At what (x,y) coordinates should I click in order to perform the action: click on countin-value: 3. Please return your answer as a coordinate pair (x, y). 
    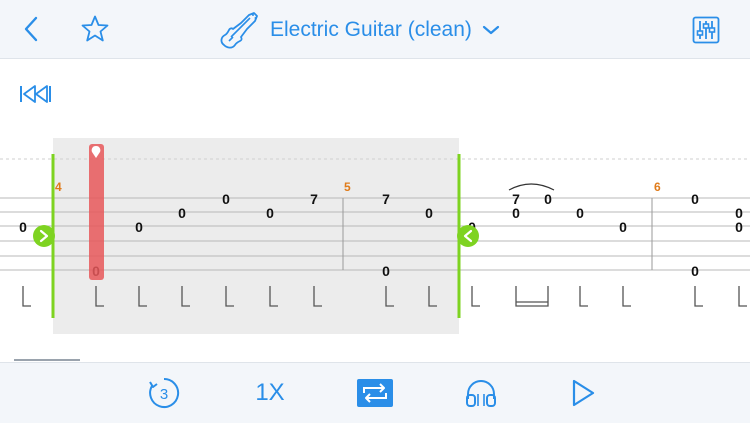
    Looking at the image, I should click on (164, 394).